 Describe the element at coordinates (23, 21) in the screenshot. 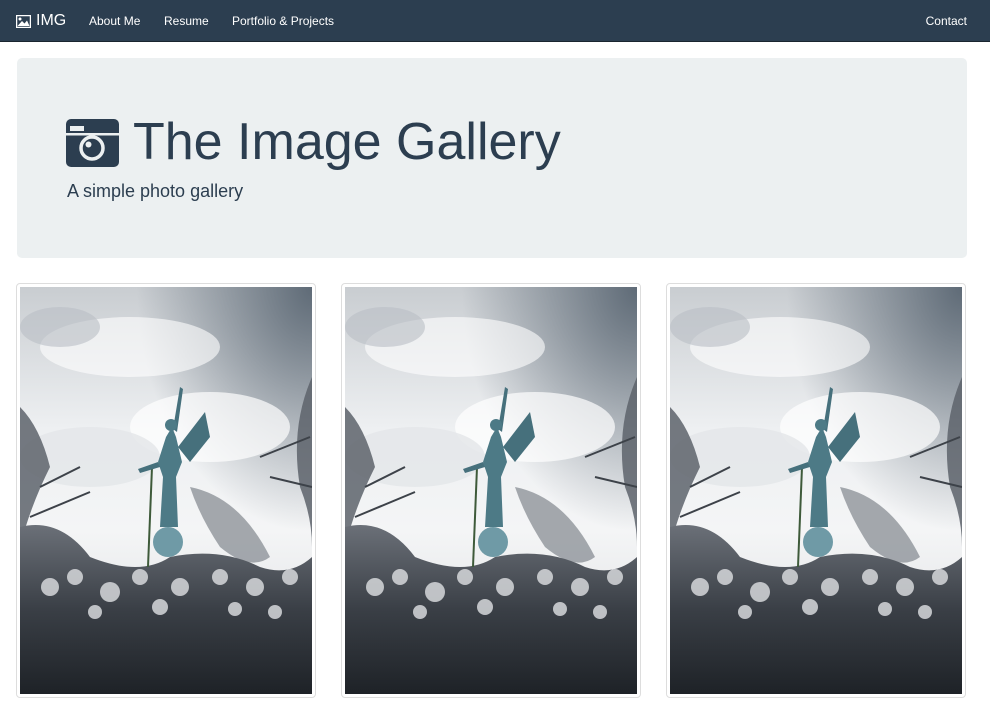

I see `picture-icon` at that location.